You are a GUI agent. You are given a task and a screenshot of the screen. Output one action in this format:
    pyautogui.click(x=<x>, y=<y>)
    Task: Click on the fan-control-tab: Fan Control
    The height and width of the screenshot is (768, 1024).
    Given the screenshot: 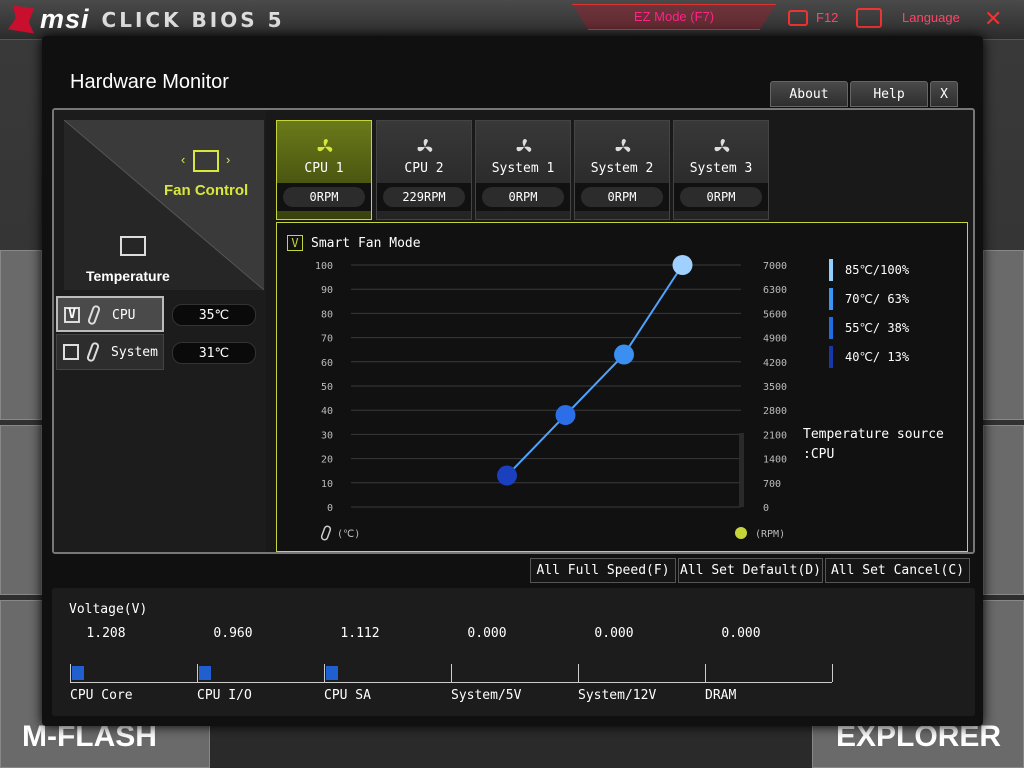 What is the action you would take?
    pyautogui.click(x=206, y=190)
    